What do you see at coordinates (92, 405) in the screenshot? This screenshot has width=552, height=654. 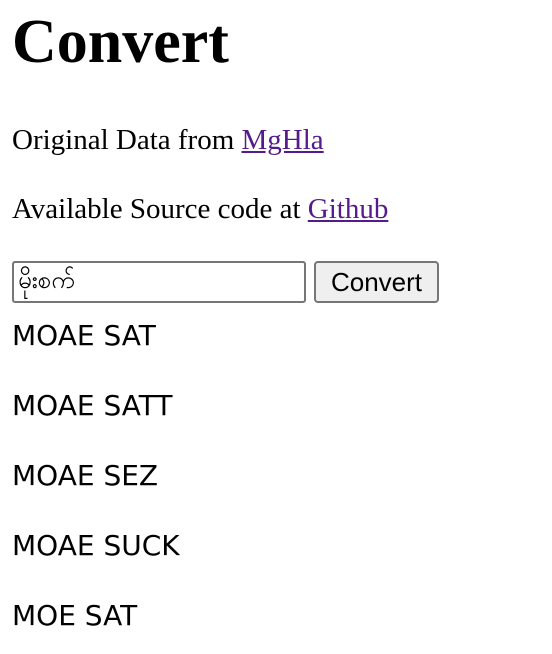 I see `result-item: MOAE SATT` at bounding box center [92, 405].